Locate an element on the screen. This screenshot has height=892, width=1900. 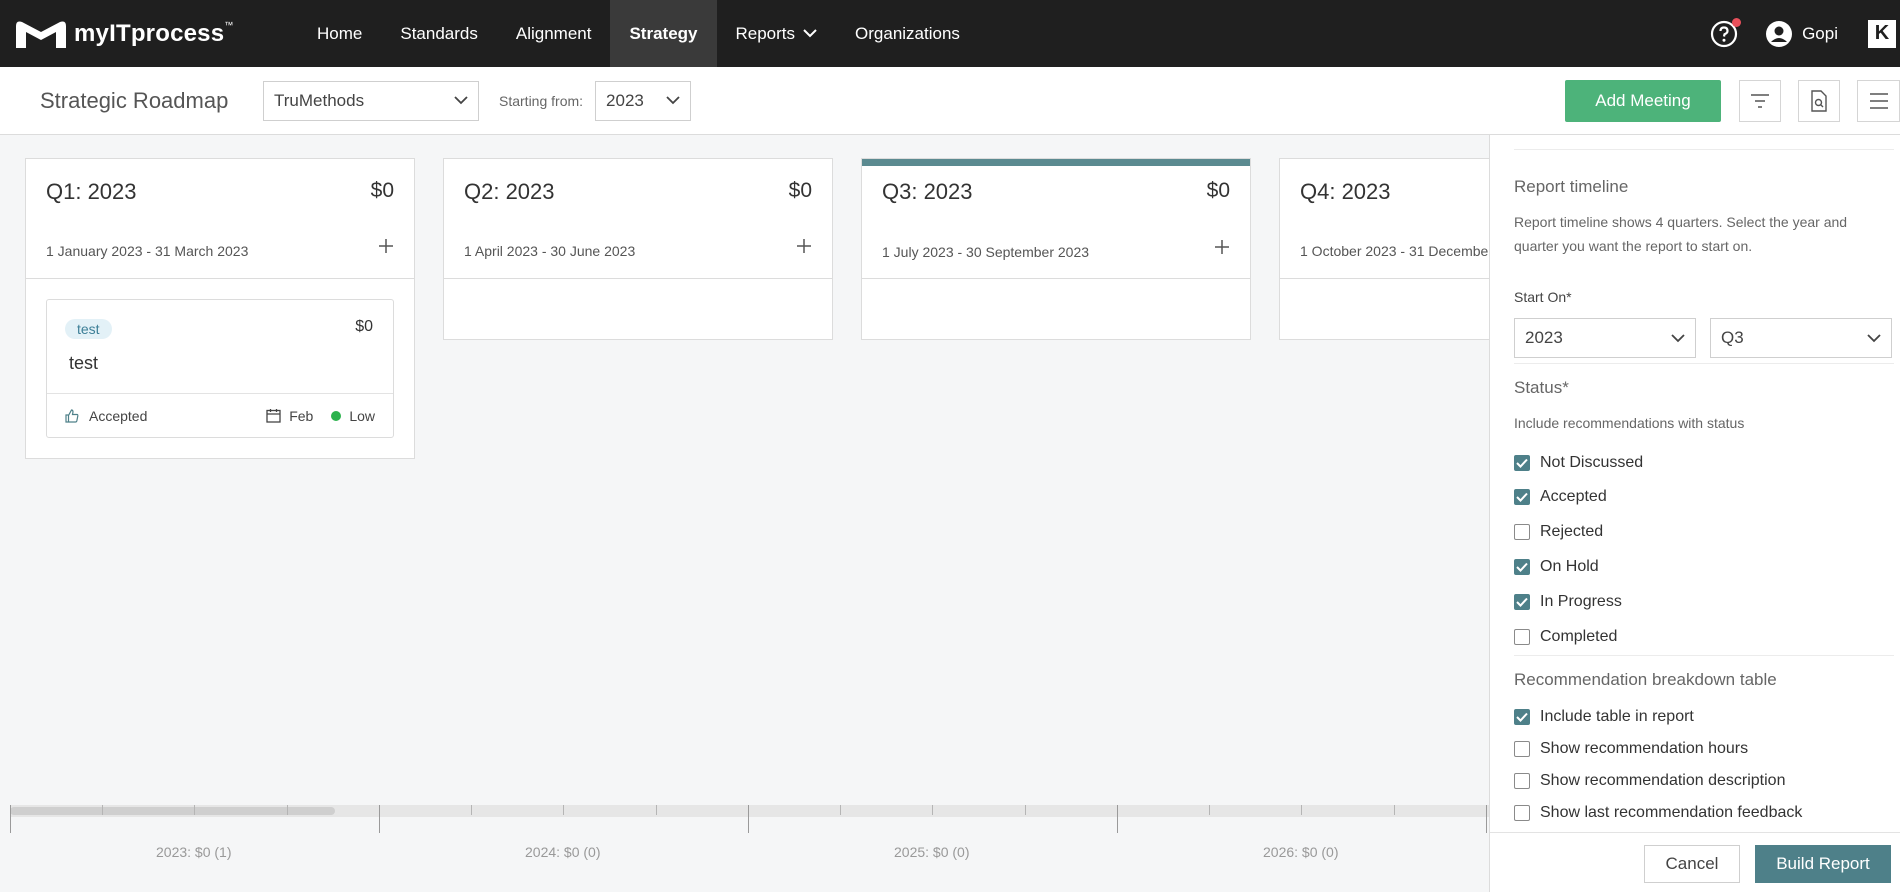
card-footer: Accepted Feb Low is located at coordinates (220, 415).